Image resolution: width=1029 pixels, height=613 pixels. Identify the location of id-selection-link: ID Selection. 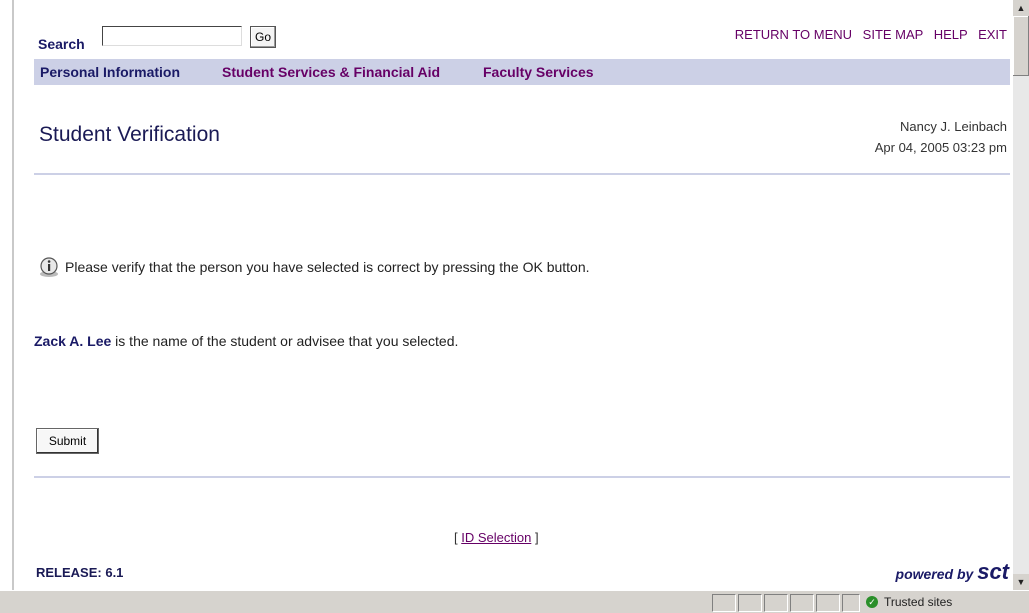
(496, 537).